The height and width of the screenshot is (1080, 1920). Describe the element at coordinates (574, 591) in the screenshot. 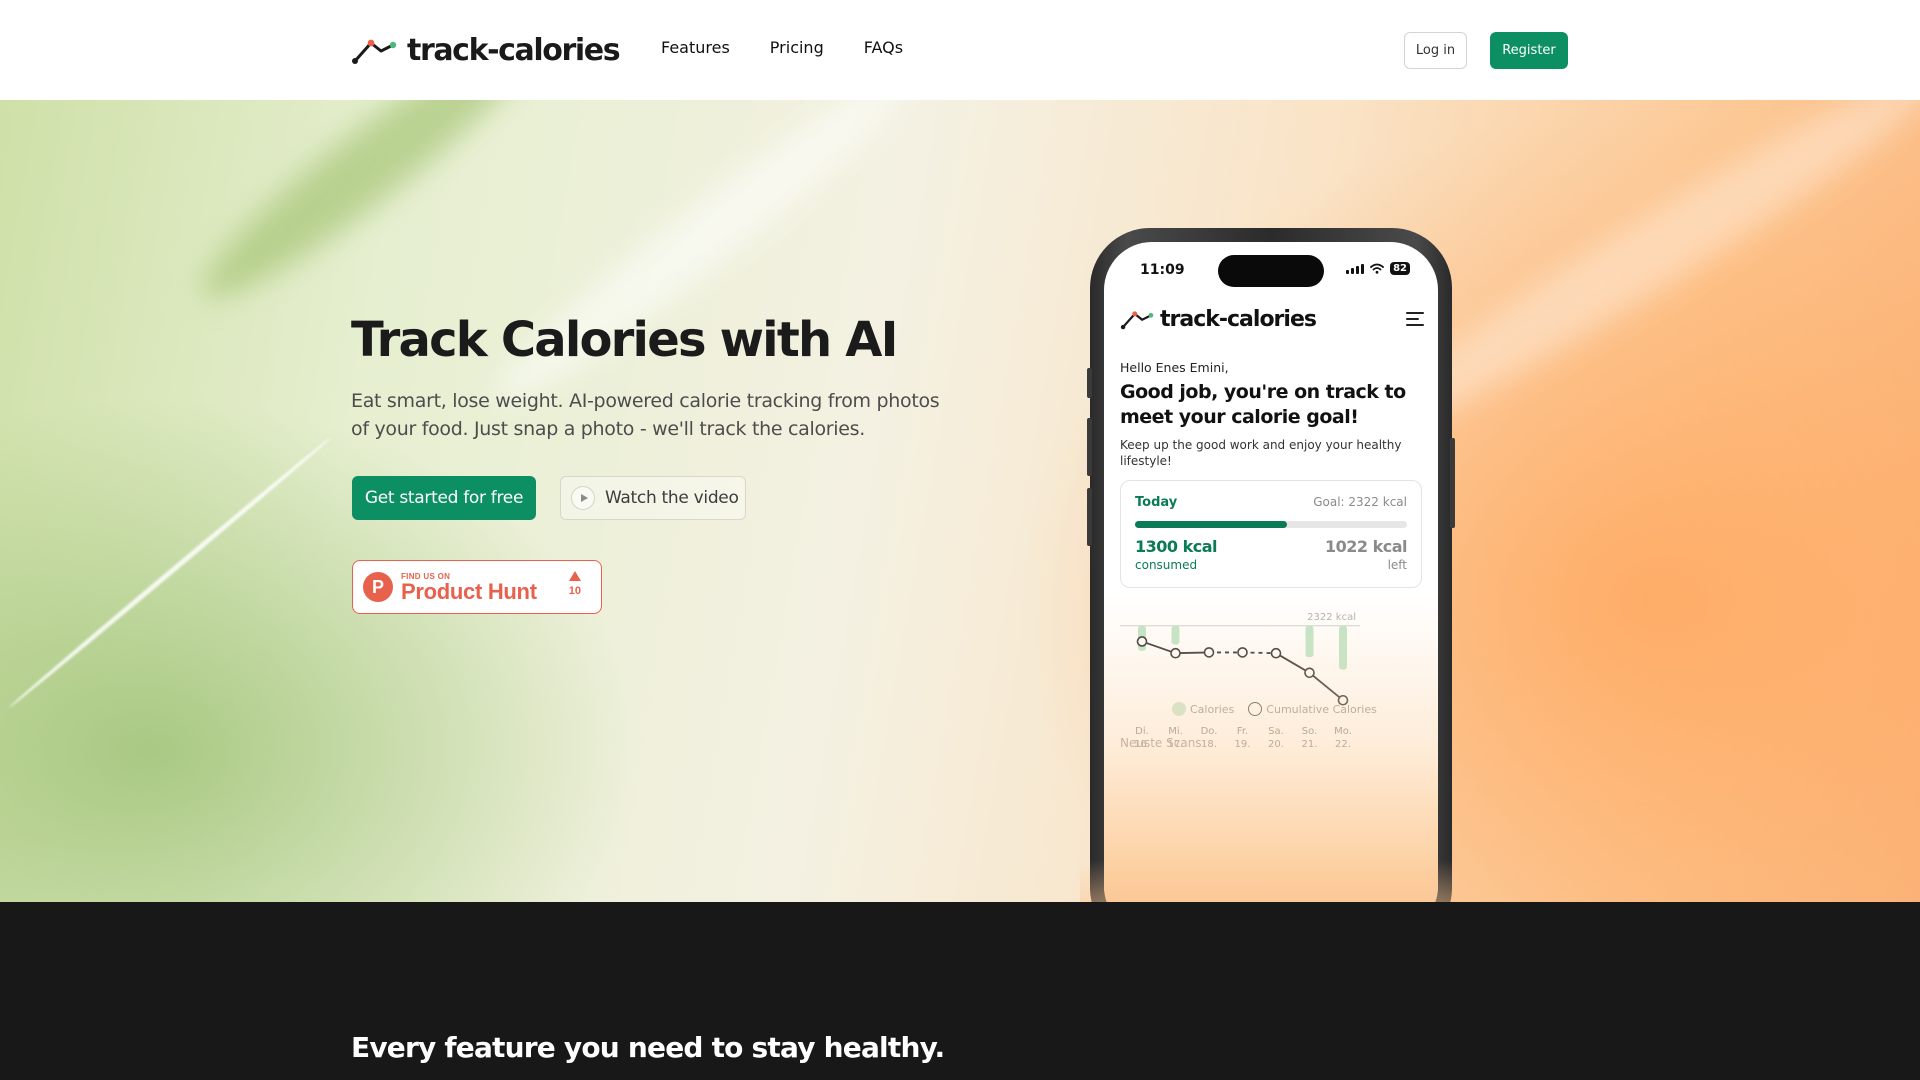

I see `upvote-count: 10` at that location.